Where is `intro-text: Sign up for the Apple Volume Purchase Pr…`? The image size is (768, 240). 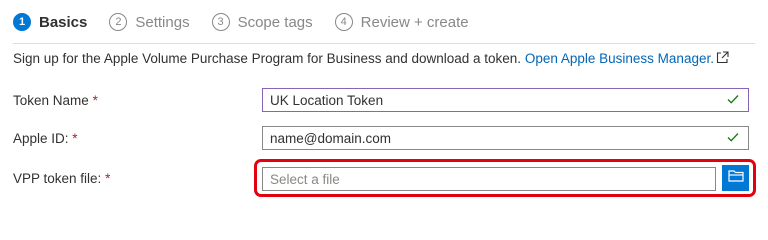
intro-text: Sign up for the Apple Volume Purchase Pr… is located at coordinates (371, 59).